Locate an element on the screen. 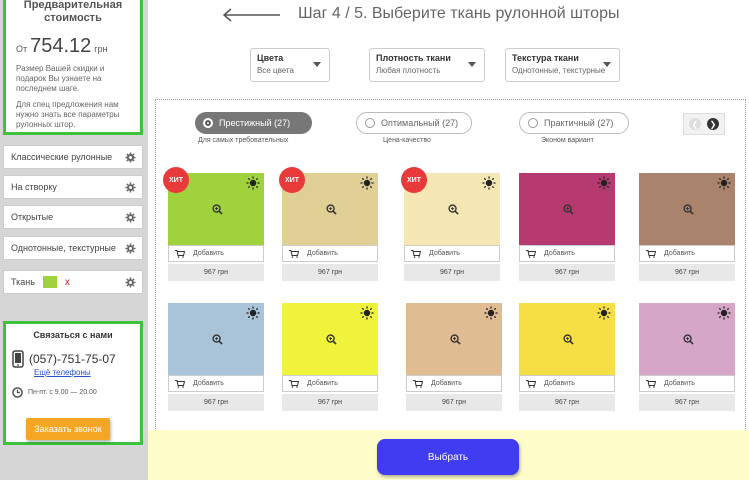 This screenshot has height=480, width=749. filter-label: Классические рулонные is located at coordinates (62, 157).